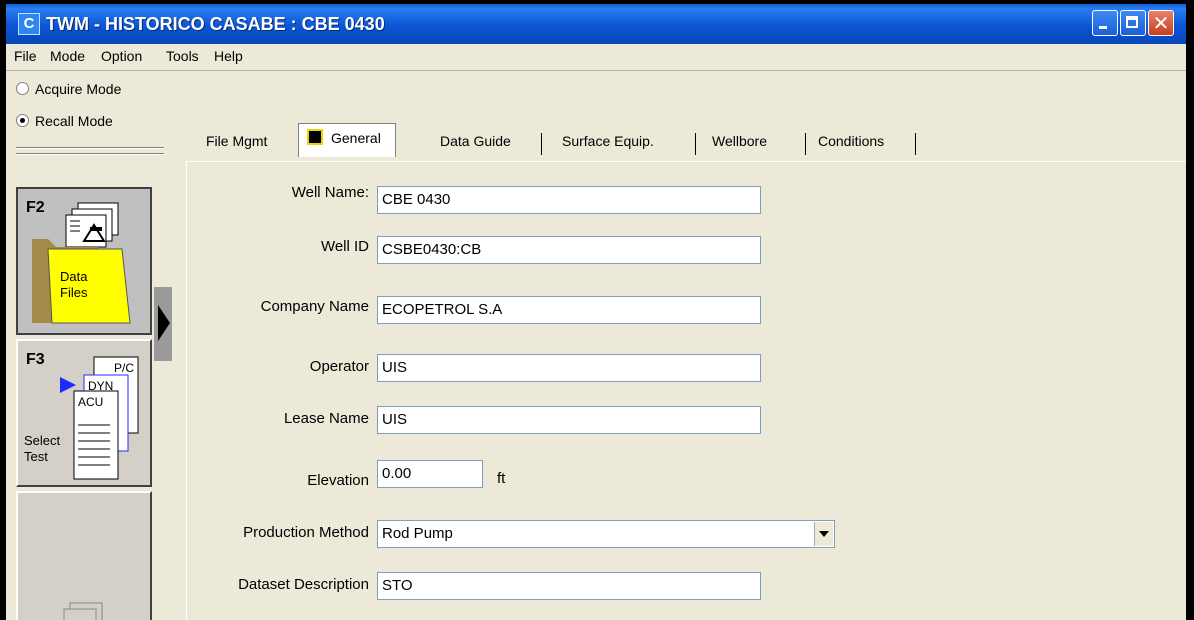  Describe the element at coordinates (606, 534) in the screenshot. I see `production-method-select: Rod Pump` at that location.